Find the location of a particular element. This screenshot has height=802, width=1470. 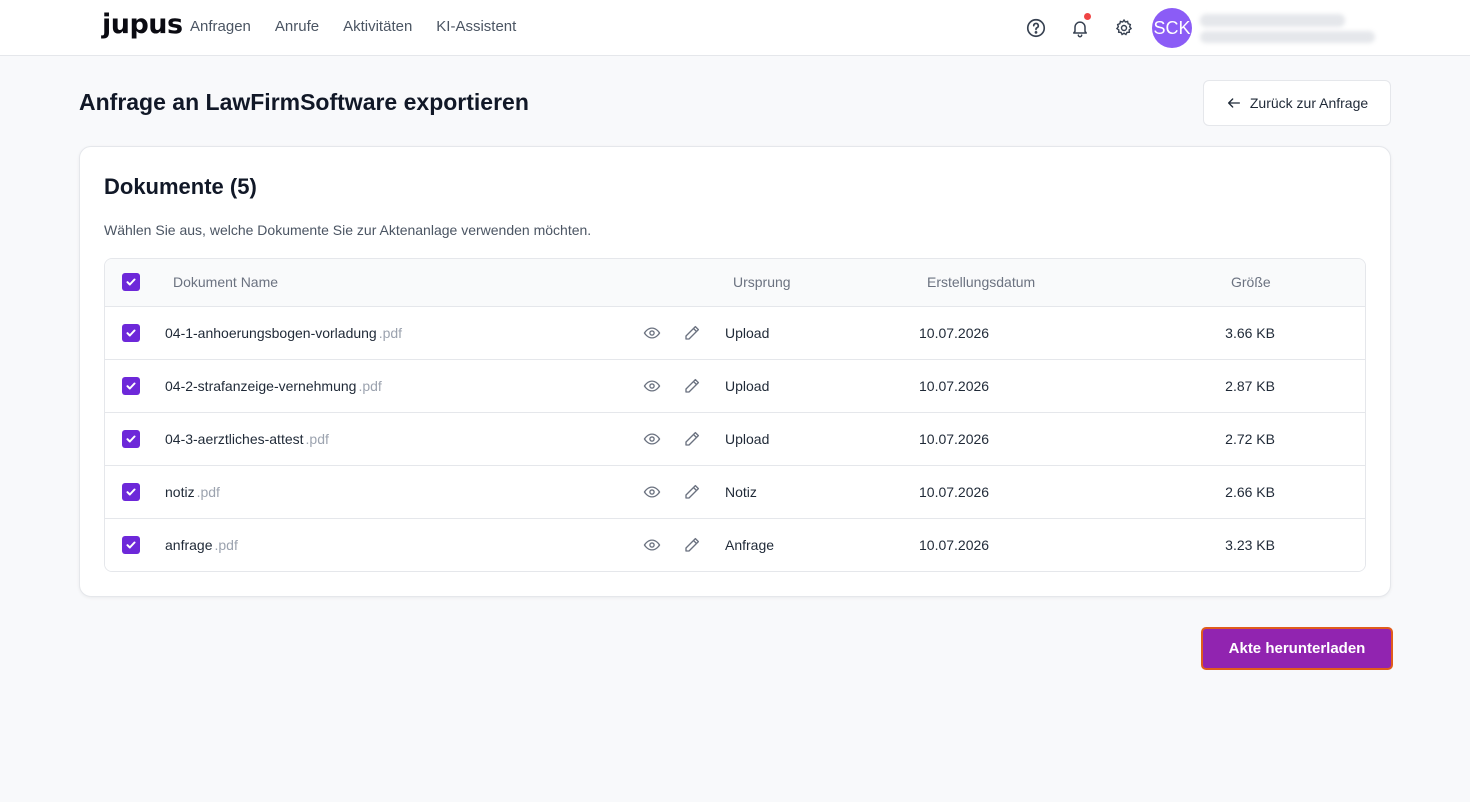

back-button-label: Zurück zur Anfrage is located at coordinates (1309, 103).